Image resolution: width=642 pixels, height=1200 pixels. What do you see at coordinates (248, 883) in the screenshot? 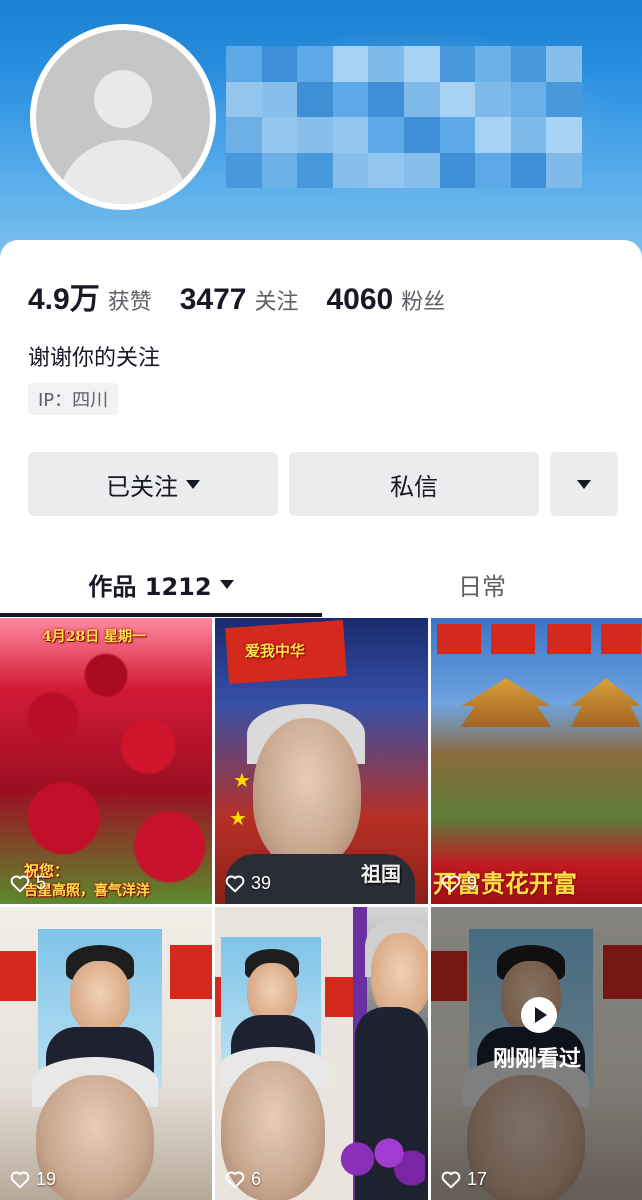
I see `video-likes: 39` at bounding box center [248, 883].